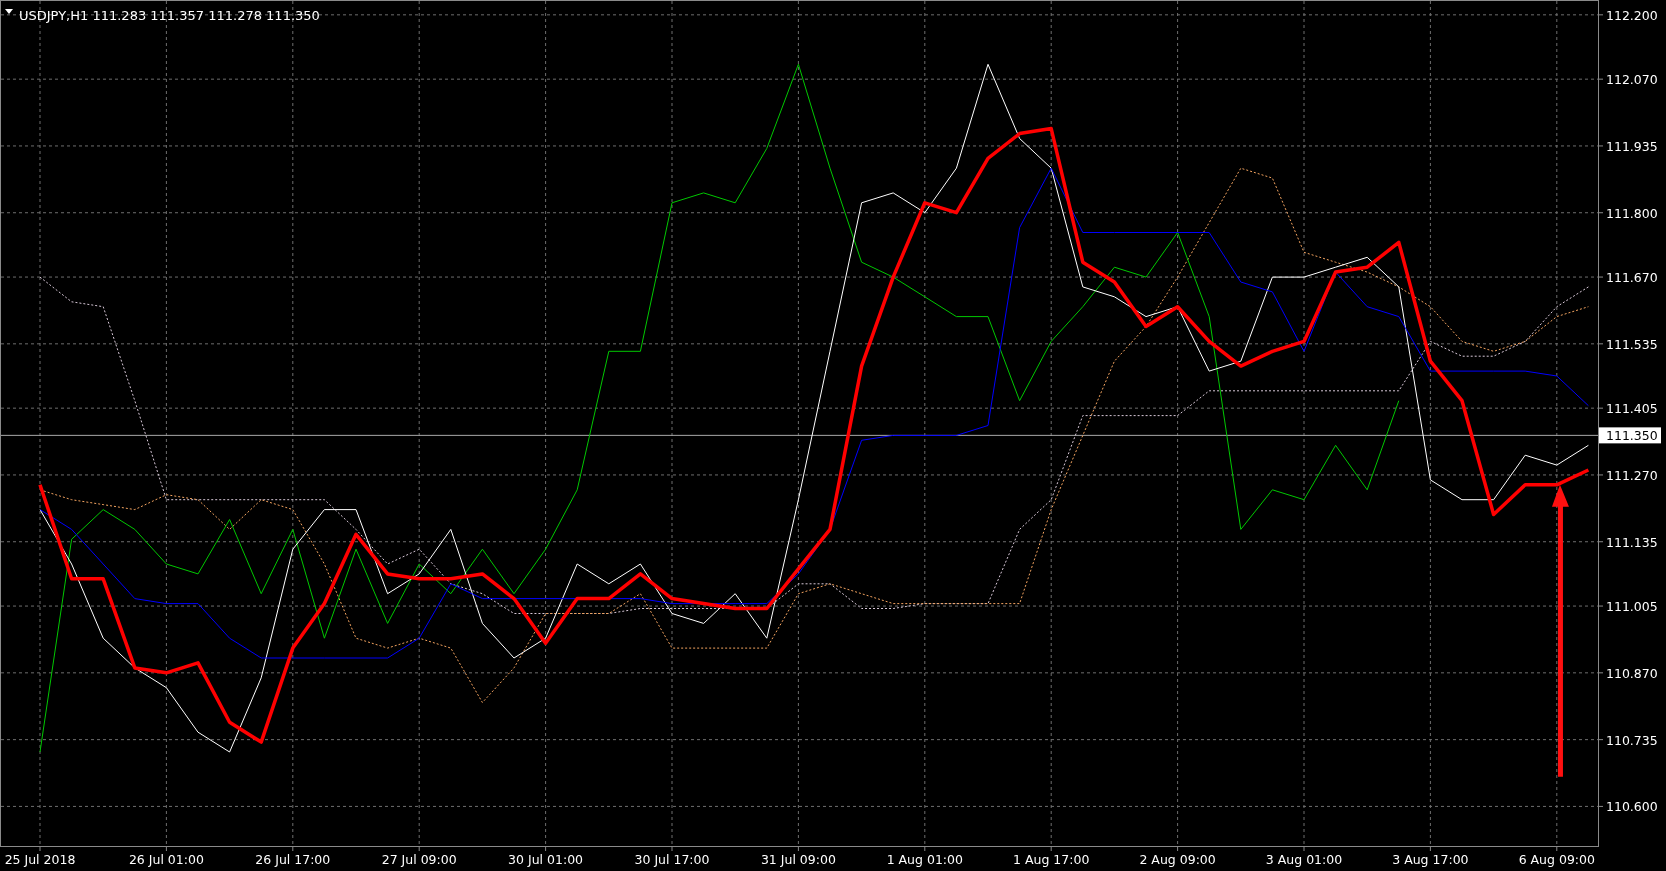  I want to click on price-axis-label: 112.200, so click(1632, 15).